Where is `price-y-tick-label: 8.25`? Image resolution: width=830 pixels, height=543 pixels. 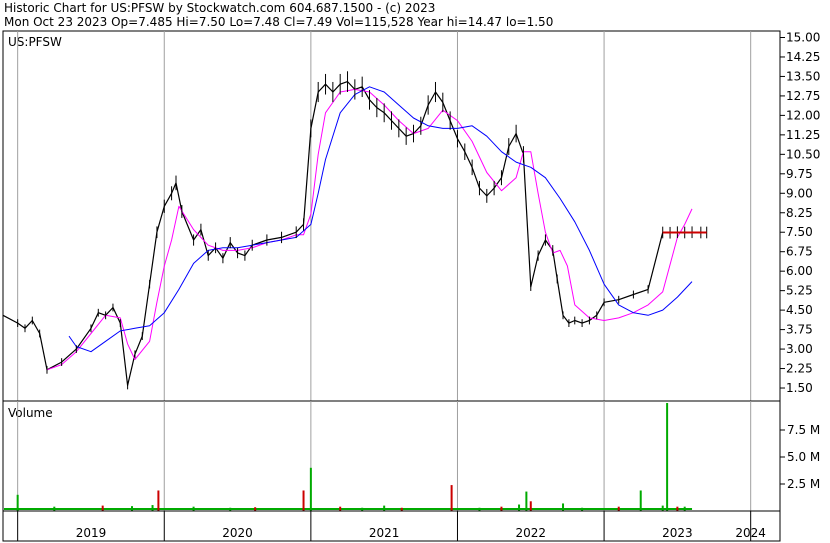
price-y-tick-label: 8.25 is located at coordinates (799, 213).